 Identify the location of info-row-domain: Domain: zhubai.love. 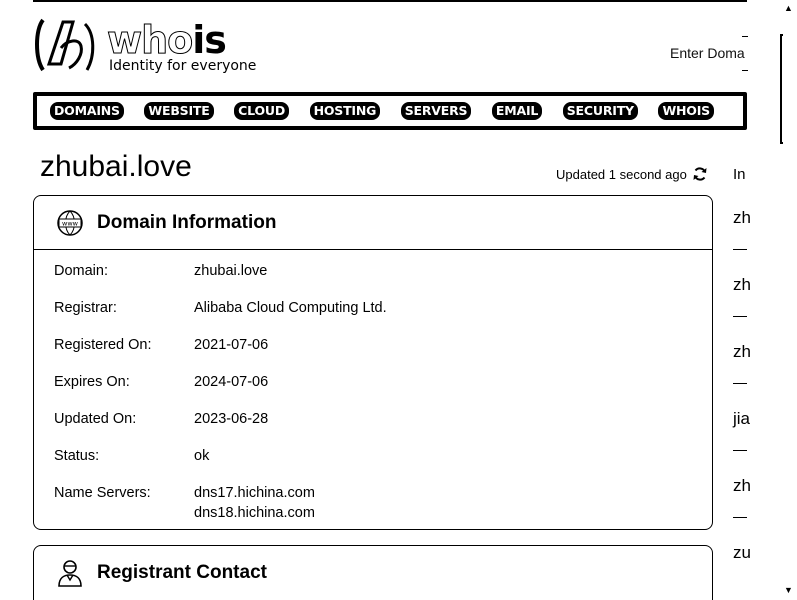
(383, 271).